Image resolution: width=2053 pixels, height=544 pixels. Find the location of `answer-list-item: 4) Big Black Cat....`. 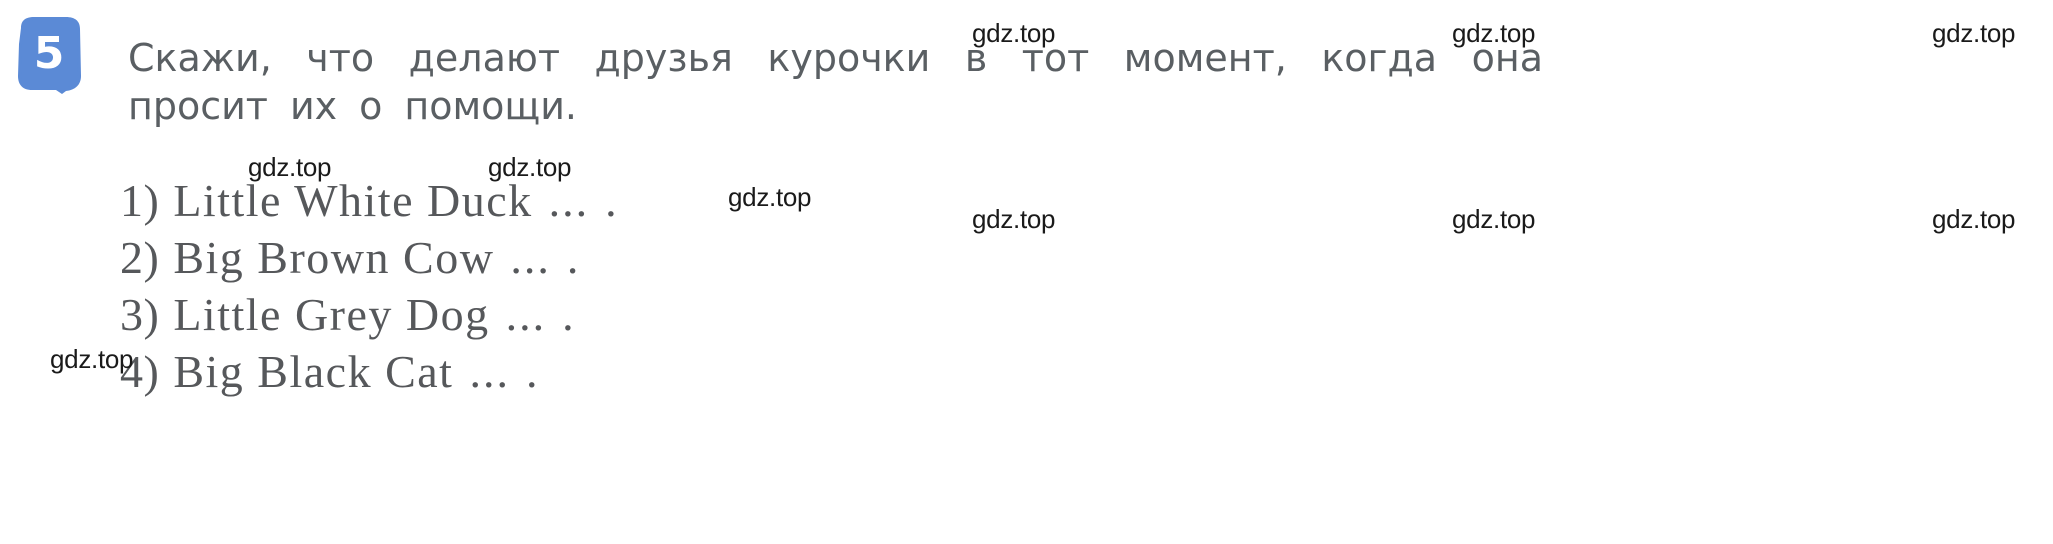

answer-list-item: 4) Big Black Cat.... is located at coordinates (368, 371).